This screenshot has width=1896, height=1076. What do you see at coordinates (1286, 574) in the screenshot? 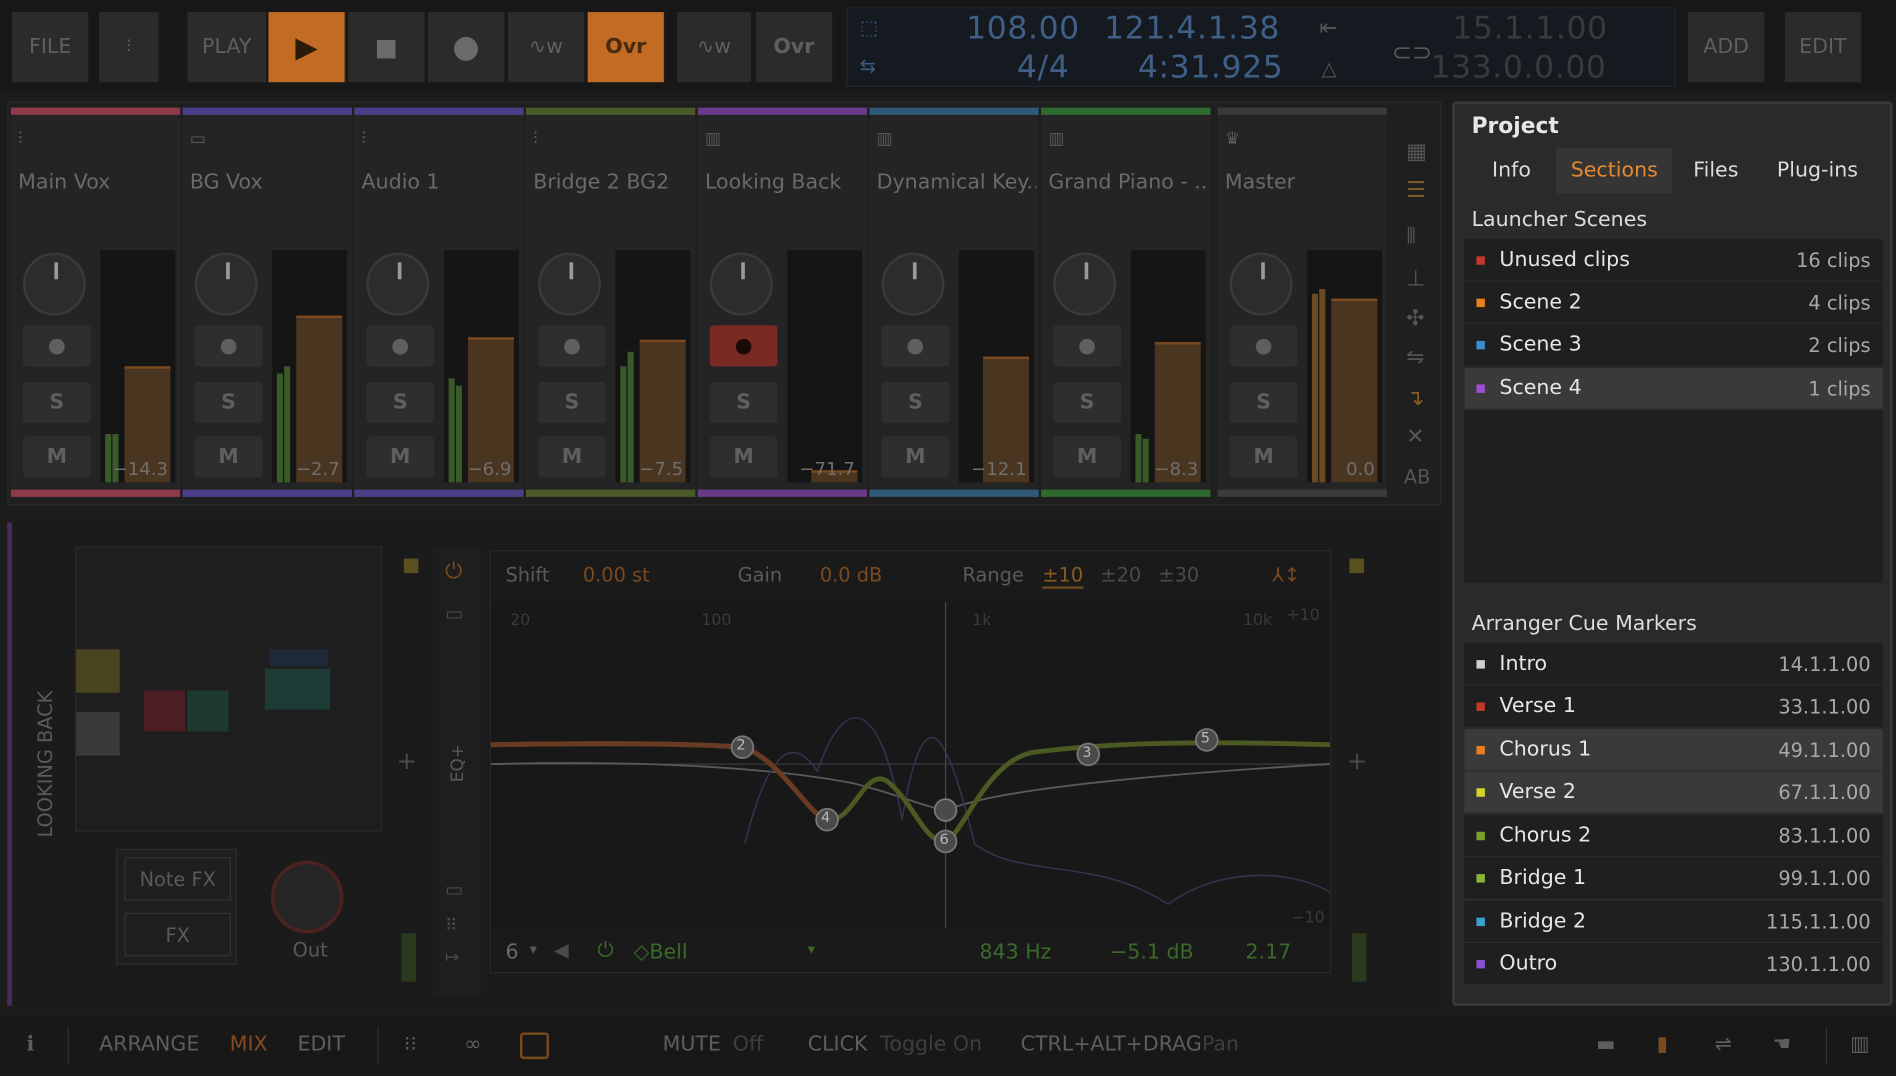
I see `analyzer-icon: ⅄↕` at bounding box center [1286, 574].